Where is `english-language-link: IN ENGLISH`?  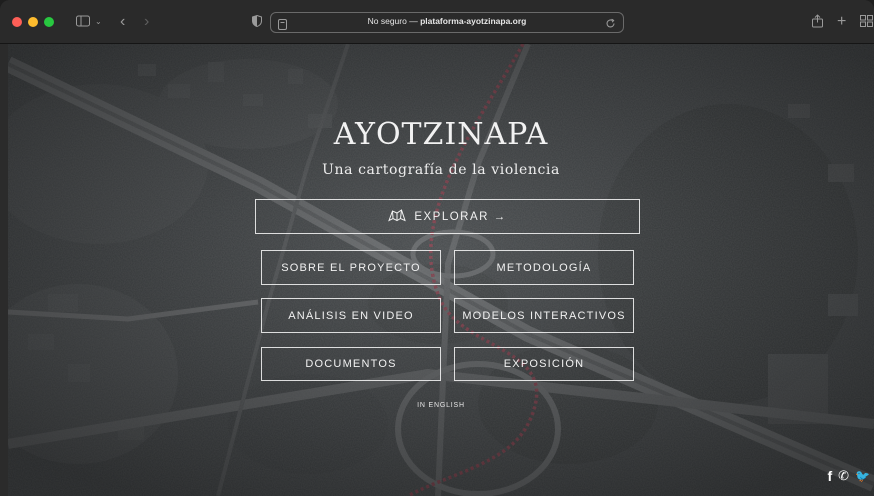 english-language-link: IN ENGLISH is located at coordinates (441, 405).